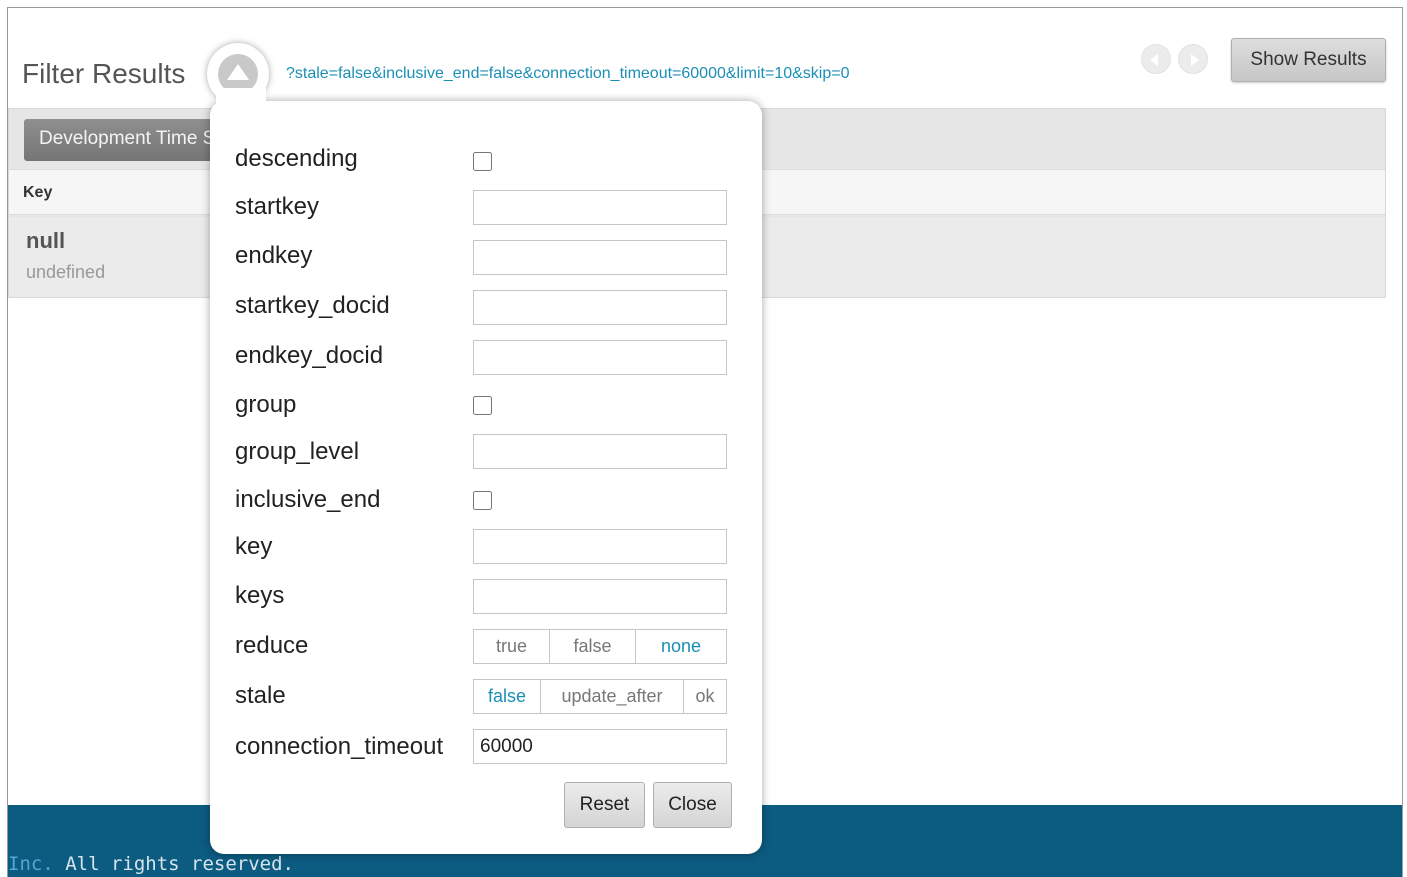  Describe the element at coordinates (173, 864) in the screenshot. I see `rights-text: All rights reserved.` at that location.